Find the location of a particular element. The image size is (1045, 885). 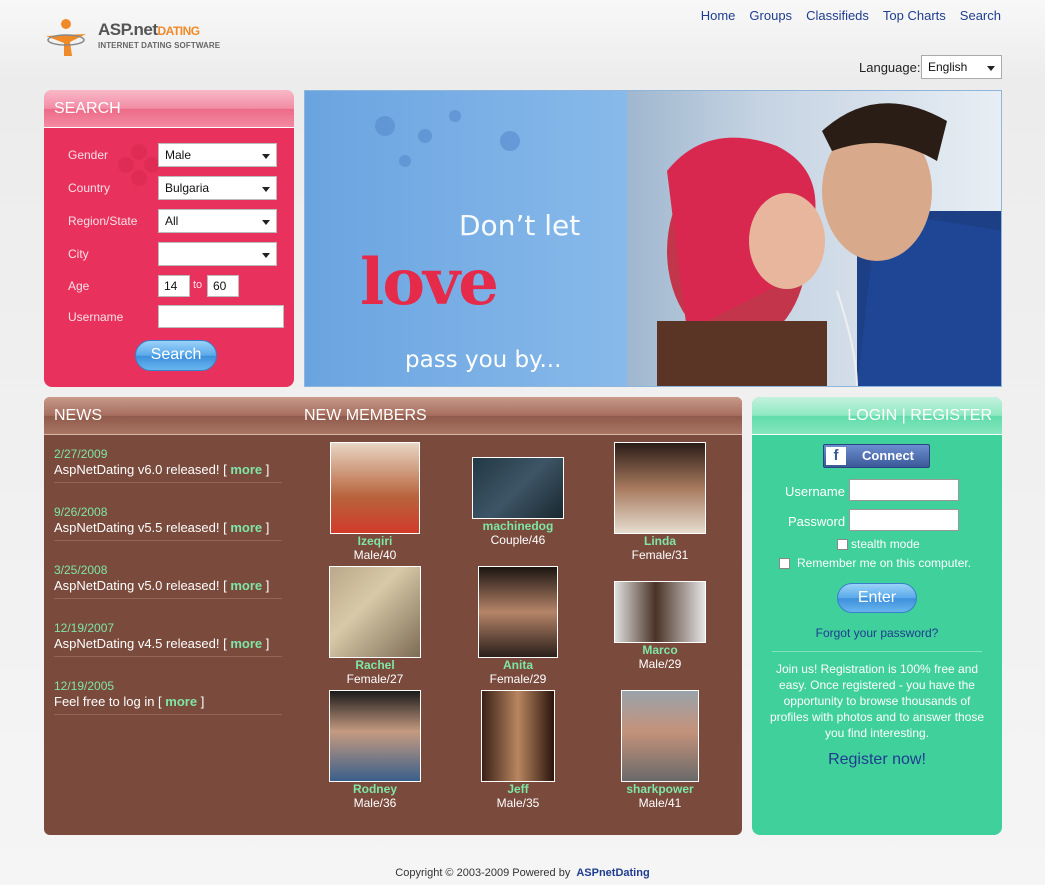

username-input is located at coordinates (221, 316).